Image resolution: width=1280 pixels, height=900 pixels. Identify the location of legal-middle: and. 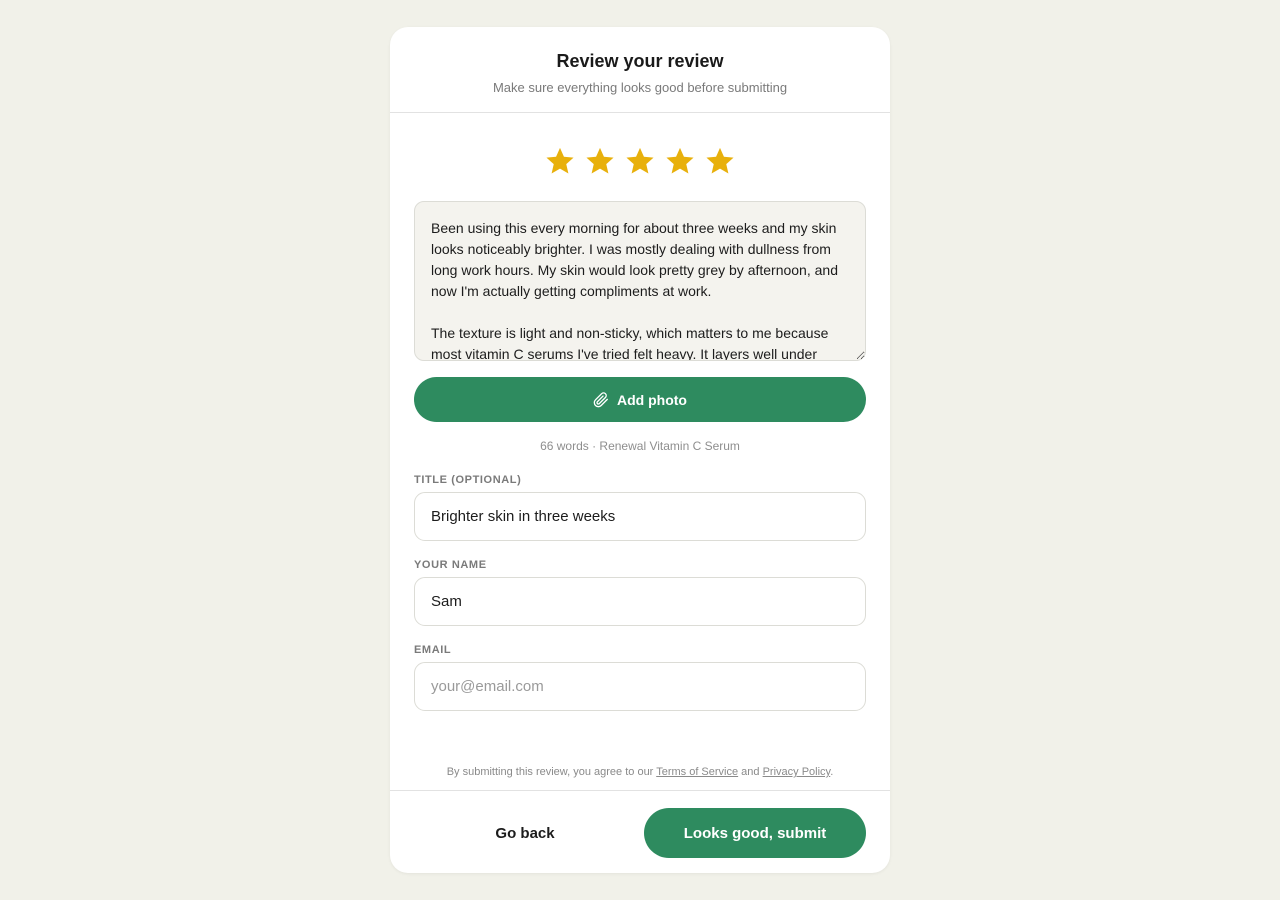
(750, 772).